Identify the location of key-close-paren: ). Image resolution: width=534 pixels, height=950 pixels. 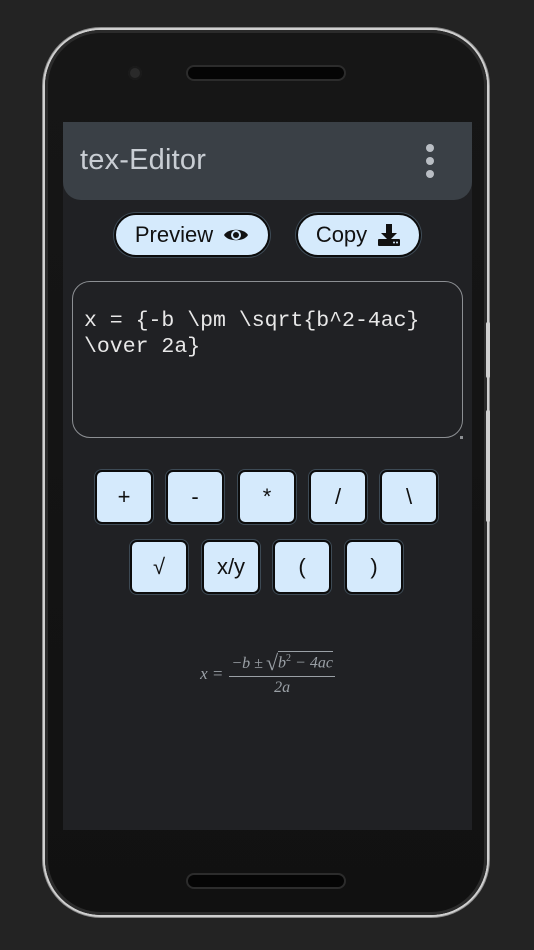
(374, 567).